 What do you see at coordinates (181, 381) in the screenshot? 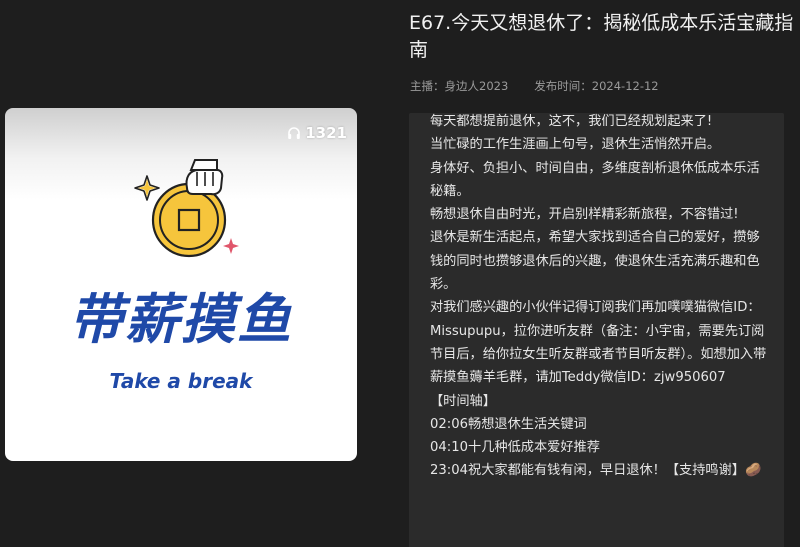
I see `brand-subtitle: Take a break` at bounding box center [181, 381].